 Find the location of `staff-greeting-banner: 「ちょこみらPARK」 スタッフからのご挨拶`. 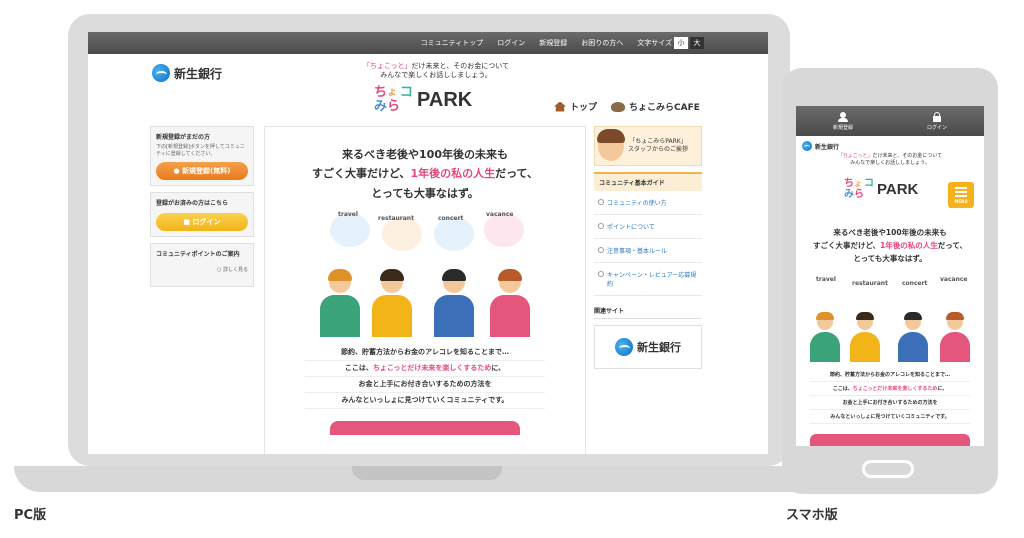

staff-greeting-banner: 「ちょこみらPARK」 スタッフからのご挨拶 is located at coordinates (648, 146).